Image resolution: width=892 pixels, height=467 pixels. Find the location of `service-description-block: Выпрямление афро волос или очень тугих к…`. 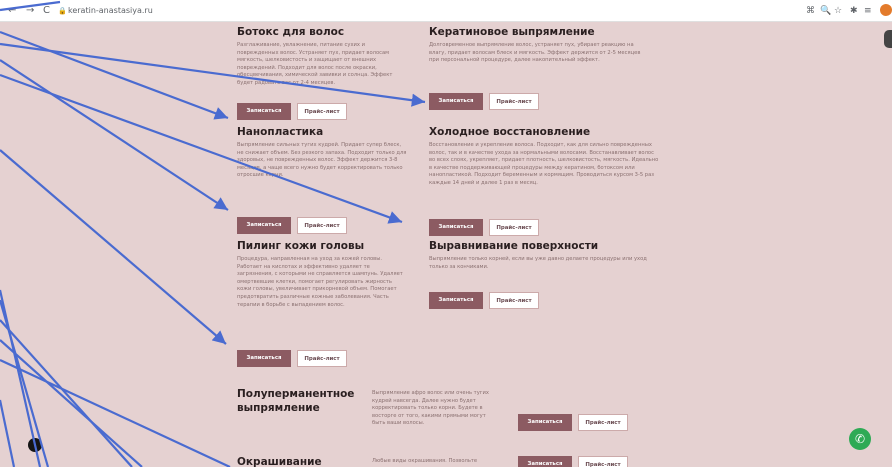

service-description-block: Выпрямление афро волос или очень тугих к… is located at coordinates (436, 409).